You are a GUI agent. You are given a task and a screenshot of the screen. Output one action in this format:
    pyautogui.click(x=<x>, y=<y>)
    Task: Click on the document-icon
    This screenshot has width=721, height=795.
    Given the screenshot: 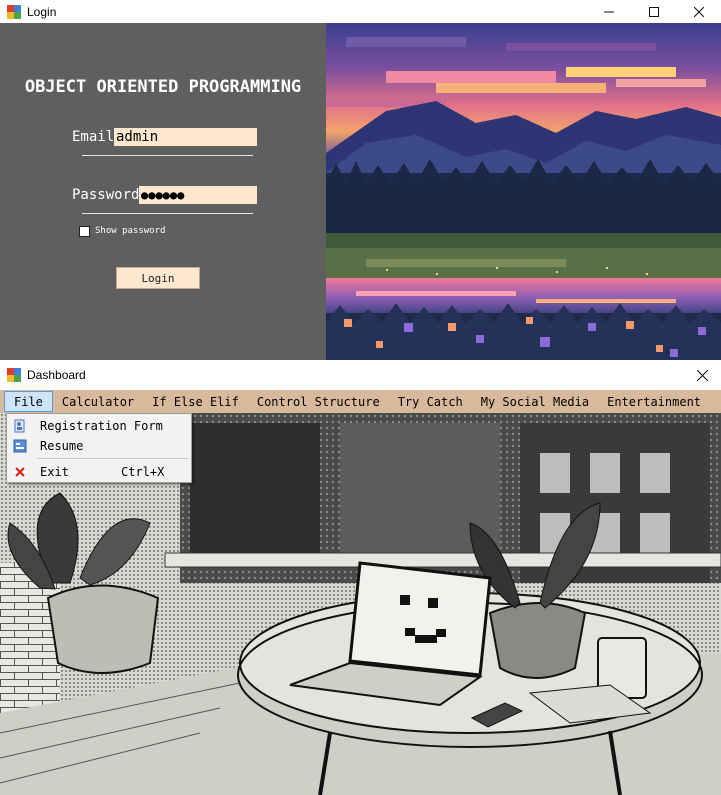 What is the action you would take?
    pyautogui.click(x=20, y=446)
    